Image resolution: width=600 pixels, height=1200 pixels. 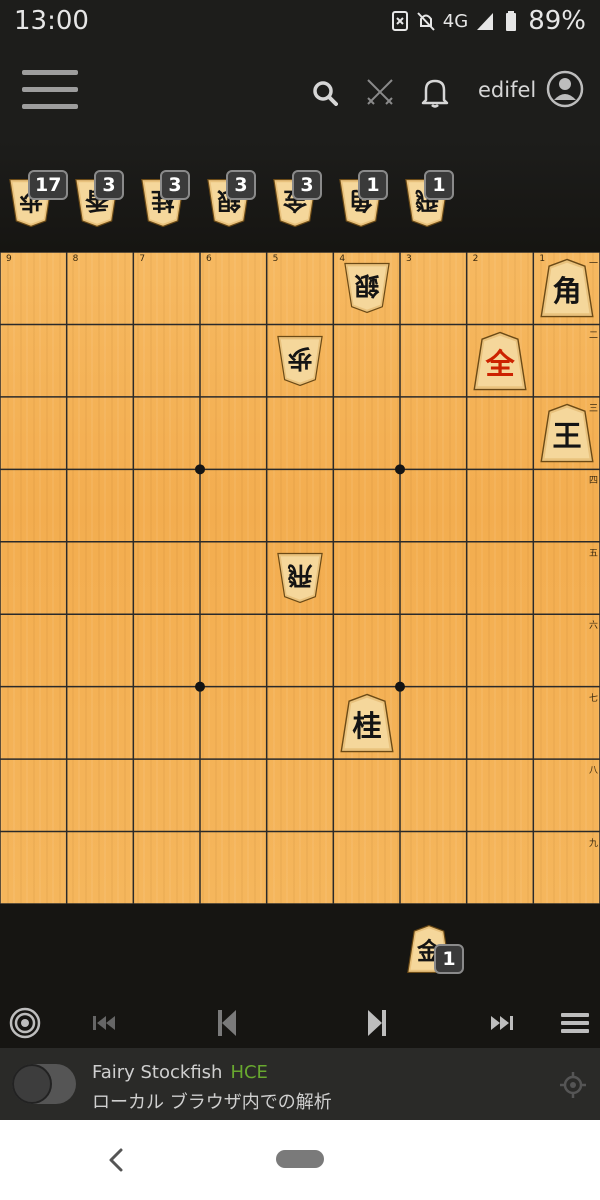 I want to click on analysis-target-icon, so click(x=25, y=1023).